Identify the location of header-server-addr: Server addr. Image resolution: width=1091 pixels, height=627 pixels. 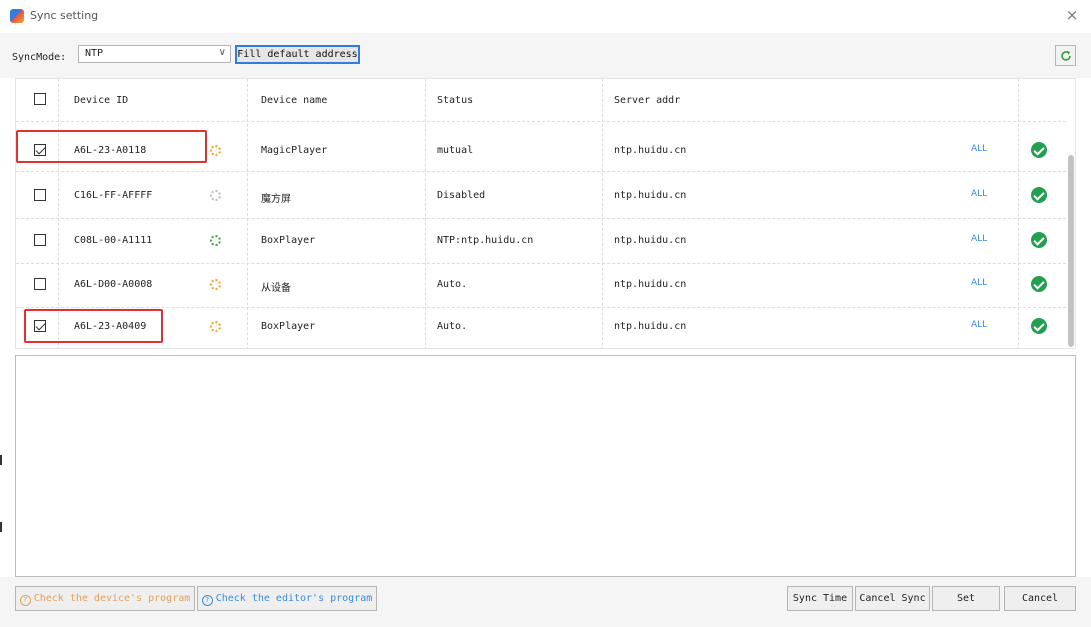
(647, 100).